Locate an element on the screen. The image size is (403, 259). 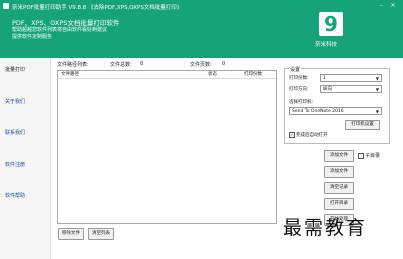
direction-select: 纵向 ▼ is located at coordinates (351, 89).